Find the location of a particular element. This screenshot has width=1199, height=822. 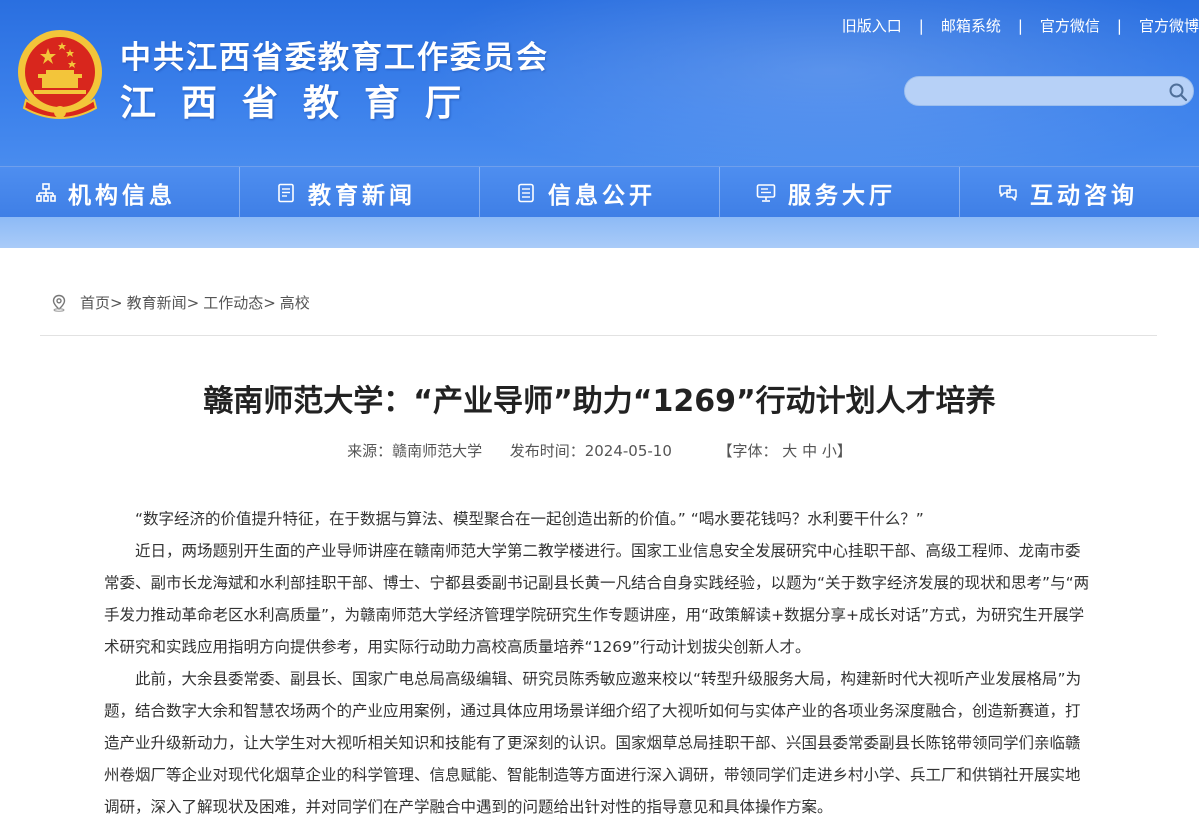

main-nav: 机构信息 教育新闻 信息公开 服务大厅 互动咨询 is located at coordinates (599, 192).